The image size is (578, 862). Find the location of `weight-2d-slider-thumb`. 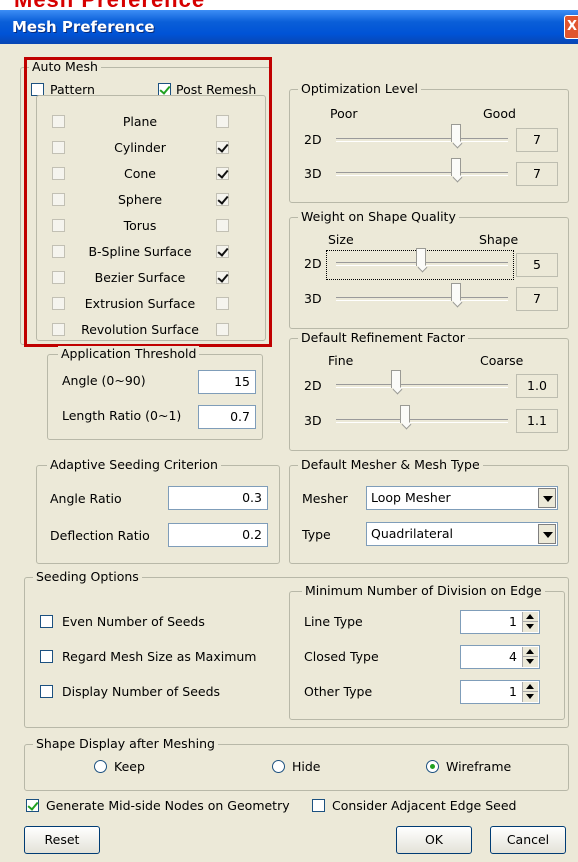

weight-2d-slider-thumb is located at coordinates (421, 257).